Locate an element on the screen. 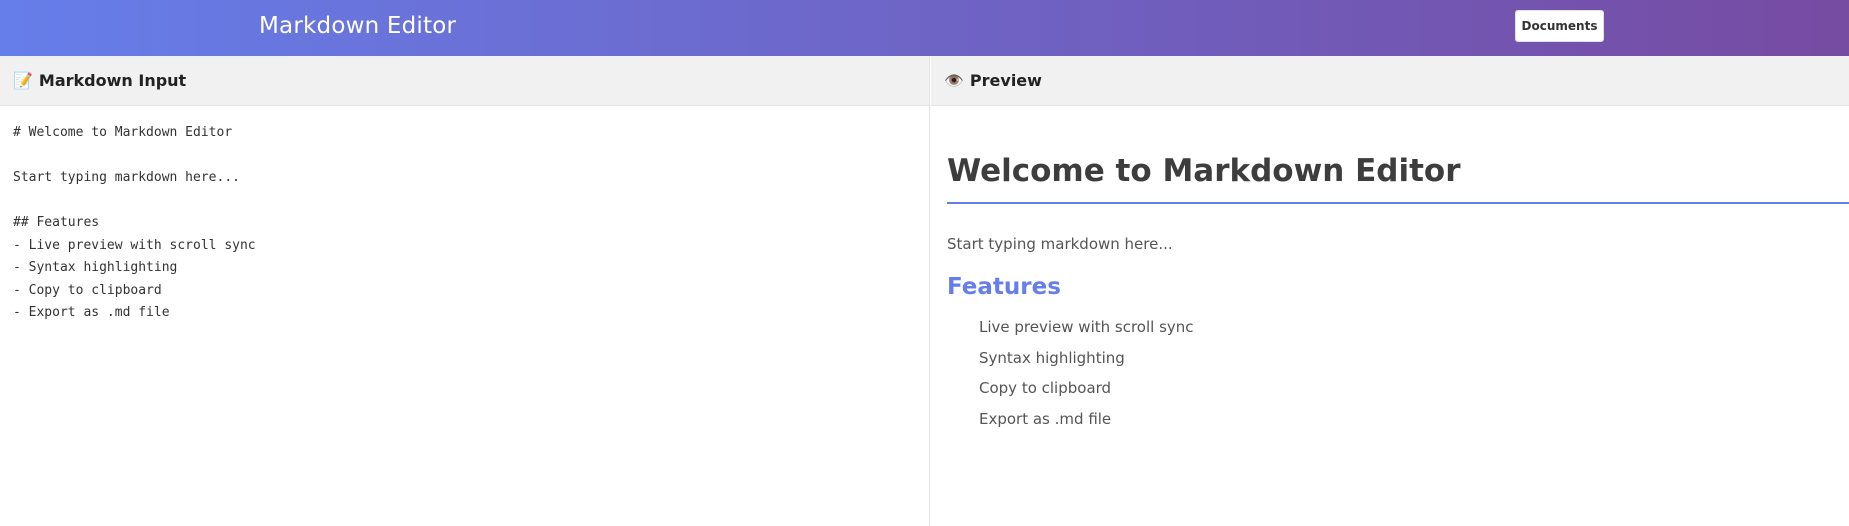 The image size is (1849, 526). eye-icon: 👁️ is located at coordinates (954, 80).